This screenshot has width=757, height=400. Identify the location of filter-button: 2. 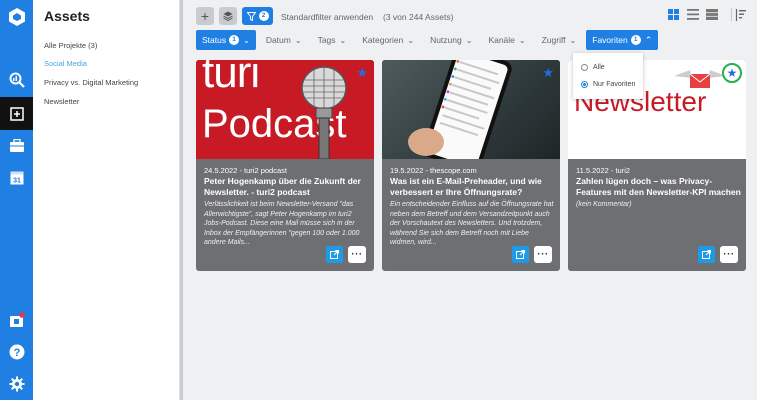
(257, 16).